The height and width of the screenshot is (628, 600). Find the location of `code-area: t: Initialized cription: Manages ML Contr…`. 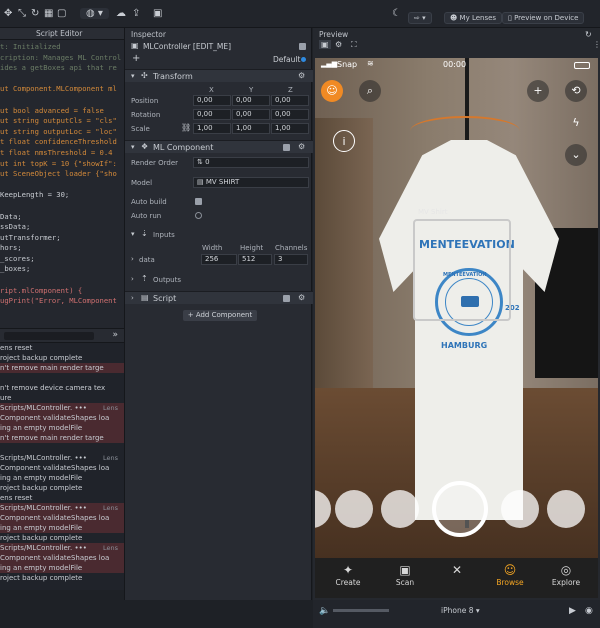

code-area: t: Initialized cription: Manages ML Contr… is located at coordinates (60, 174).